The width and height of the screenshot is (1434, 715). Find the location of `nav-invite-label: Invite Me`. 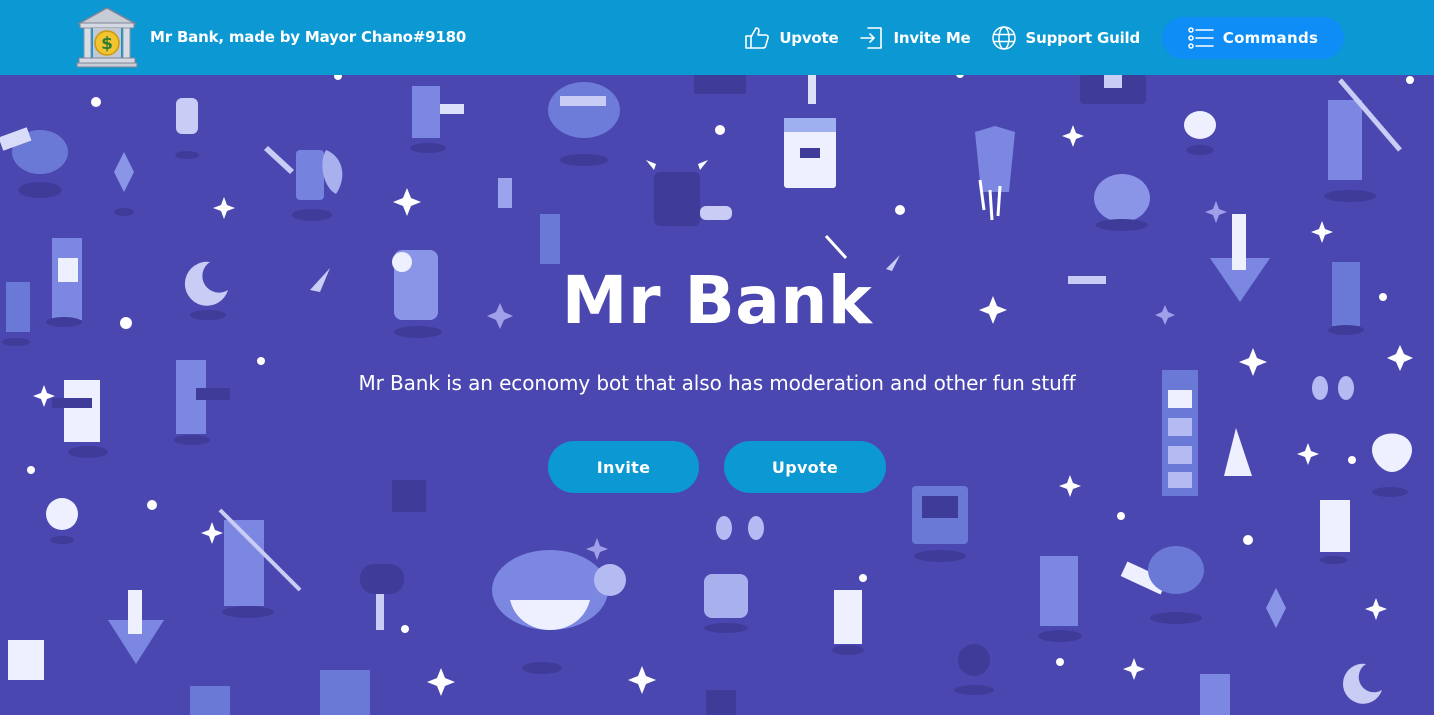

nav-invite-label: Invite Me is located at coordinates (932, 37).